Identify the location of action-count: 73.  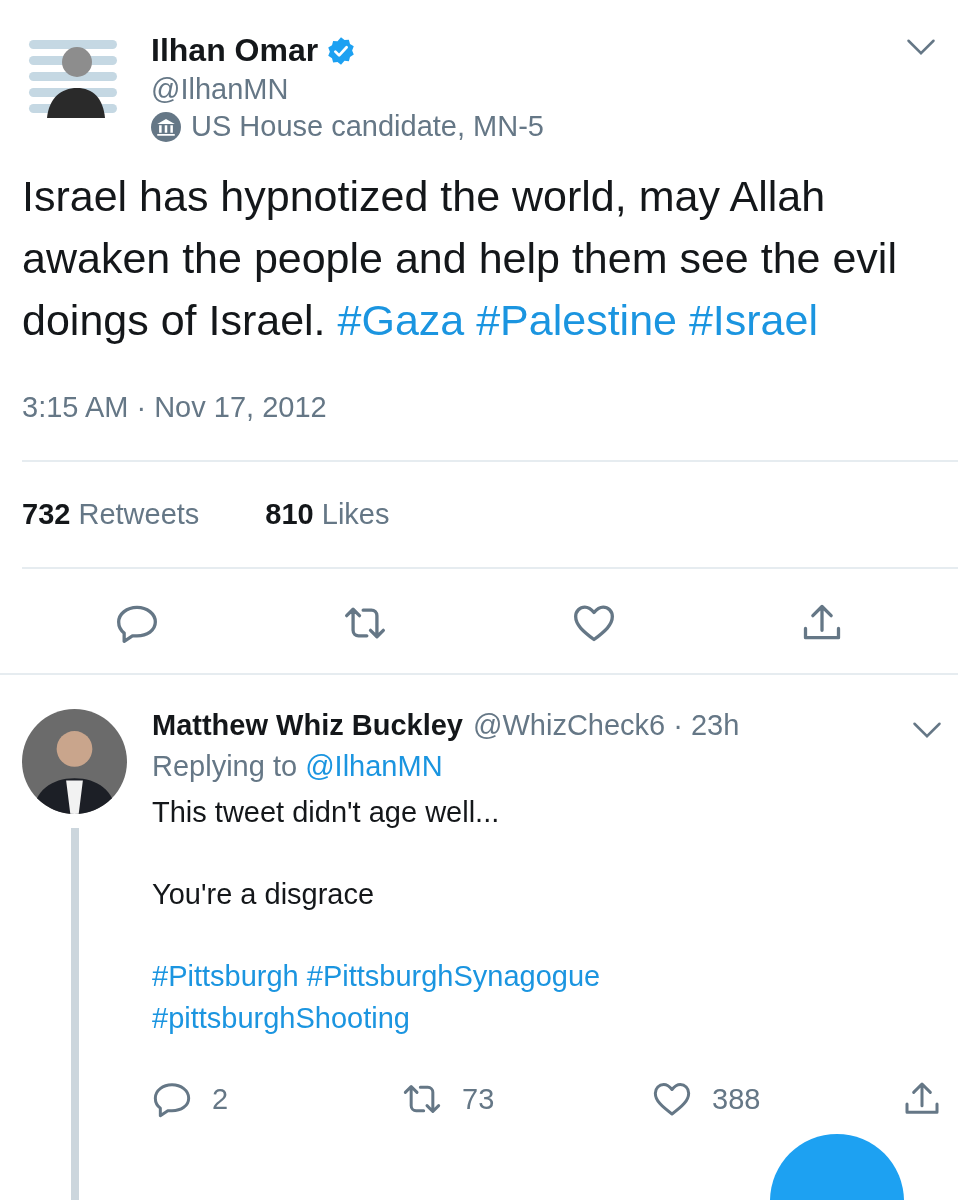
(478, 1099).